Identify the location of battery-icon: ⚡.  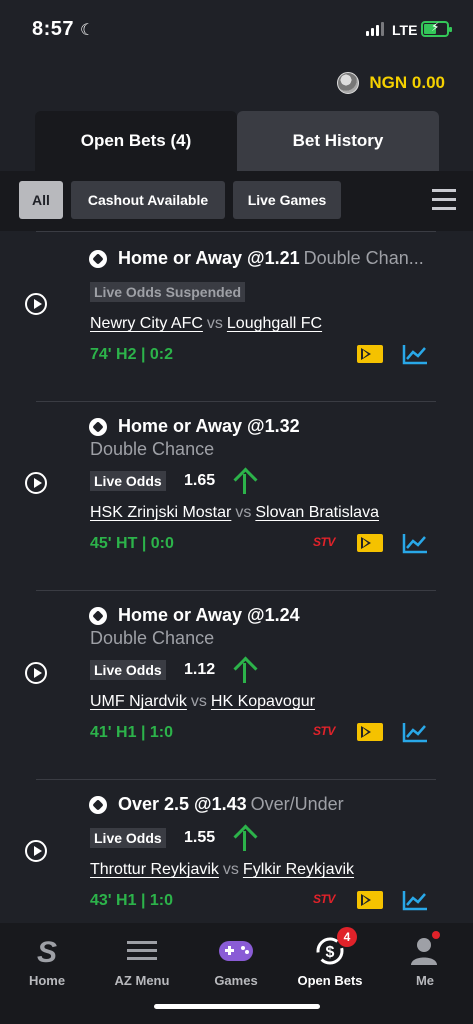
(436, 28).